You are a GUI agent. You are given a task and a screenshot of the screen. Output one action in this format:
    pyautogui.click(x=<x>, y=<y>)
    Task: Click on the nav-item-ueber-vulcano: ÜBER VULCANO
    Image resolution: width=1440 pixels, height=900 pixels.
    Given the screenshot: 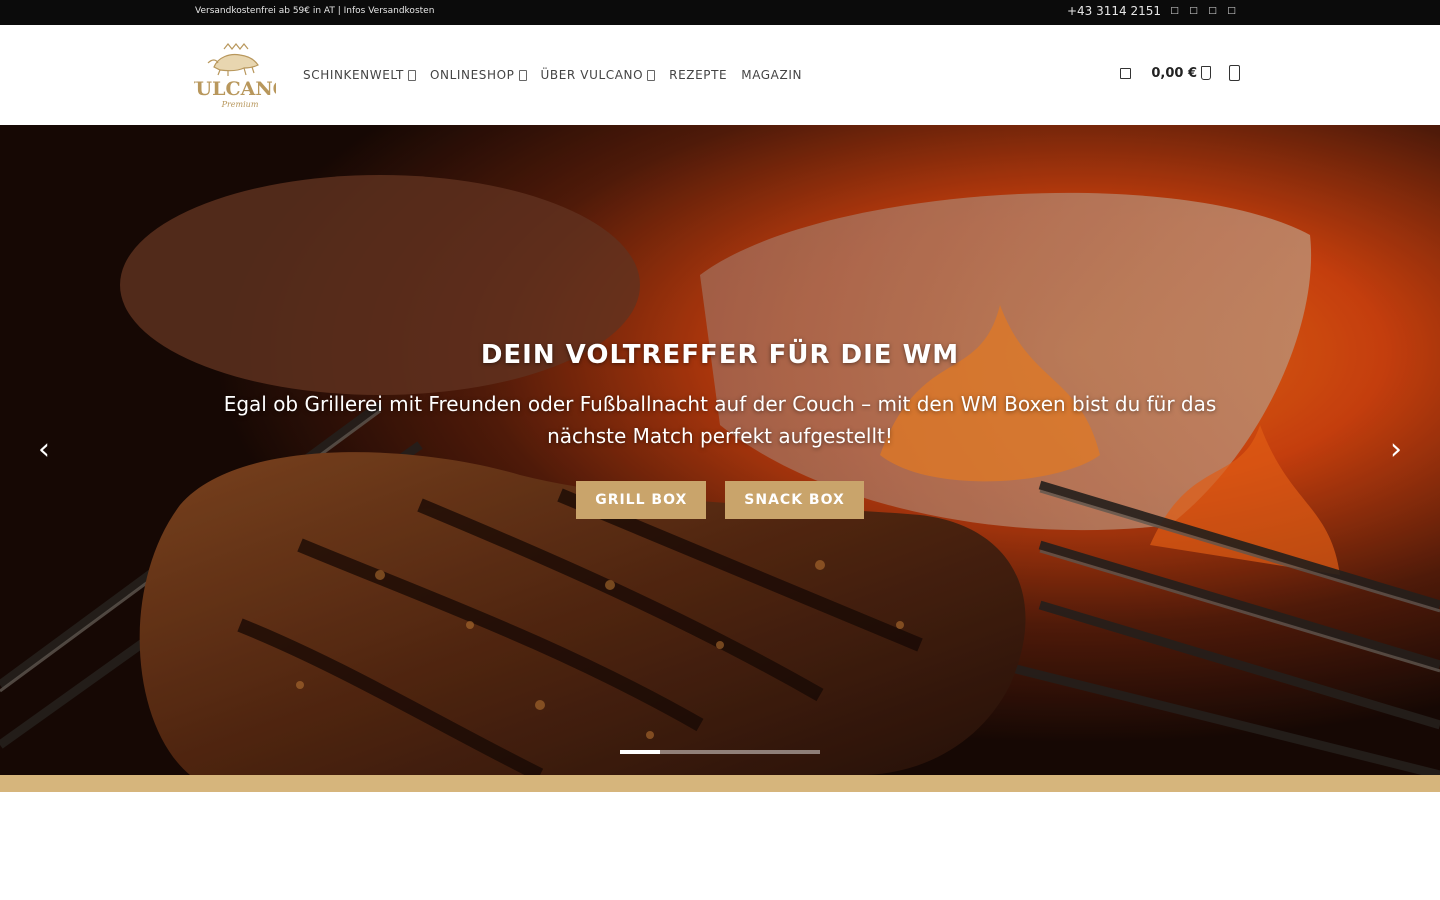 What is the action you would take?
    pyautogui.click(x=598, y=75)
    